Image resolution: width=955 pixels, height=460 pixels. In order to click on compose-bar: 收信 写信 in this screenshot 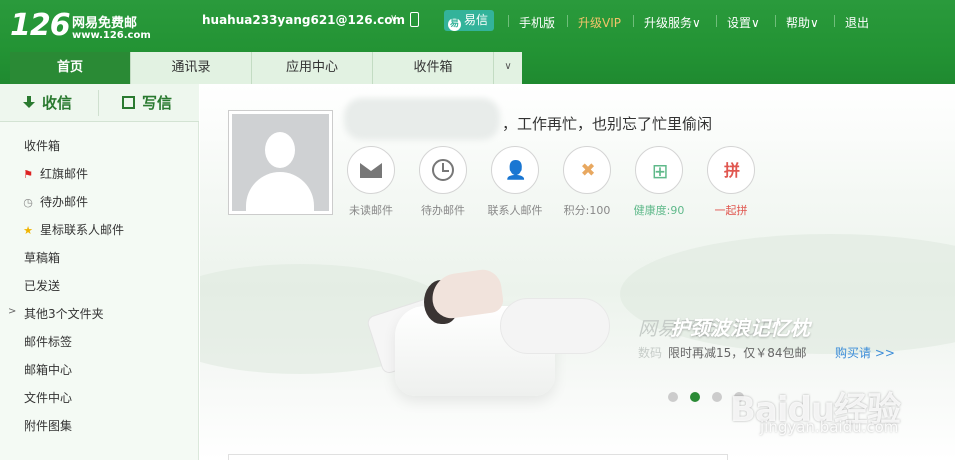, I will do `click(99, 103)`.